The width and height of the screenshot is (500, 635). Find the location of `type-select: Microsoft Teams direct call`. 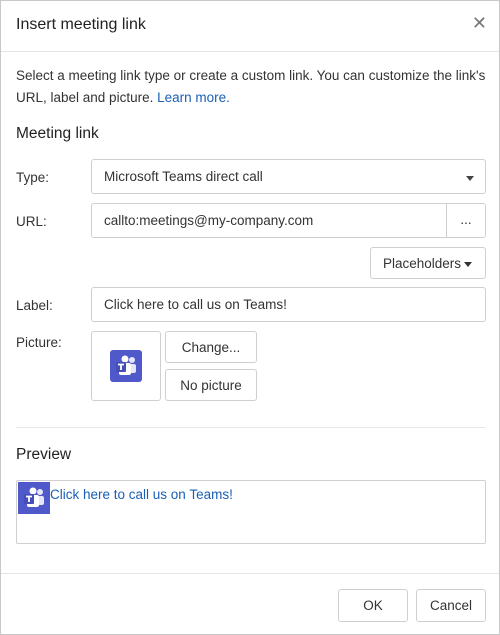

type-select: Microsoft Teams direct call is located at coordinates (288, 176).